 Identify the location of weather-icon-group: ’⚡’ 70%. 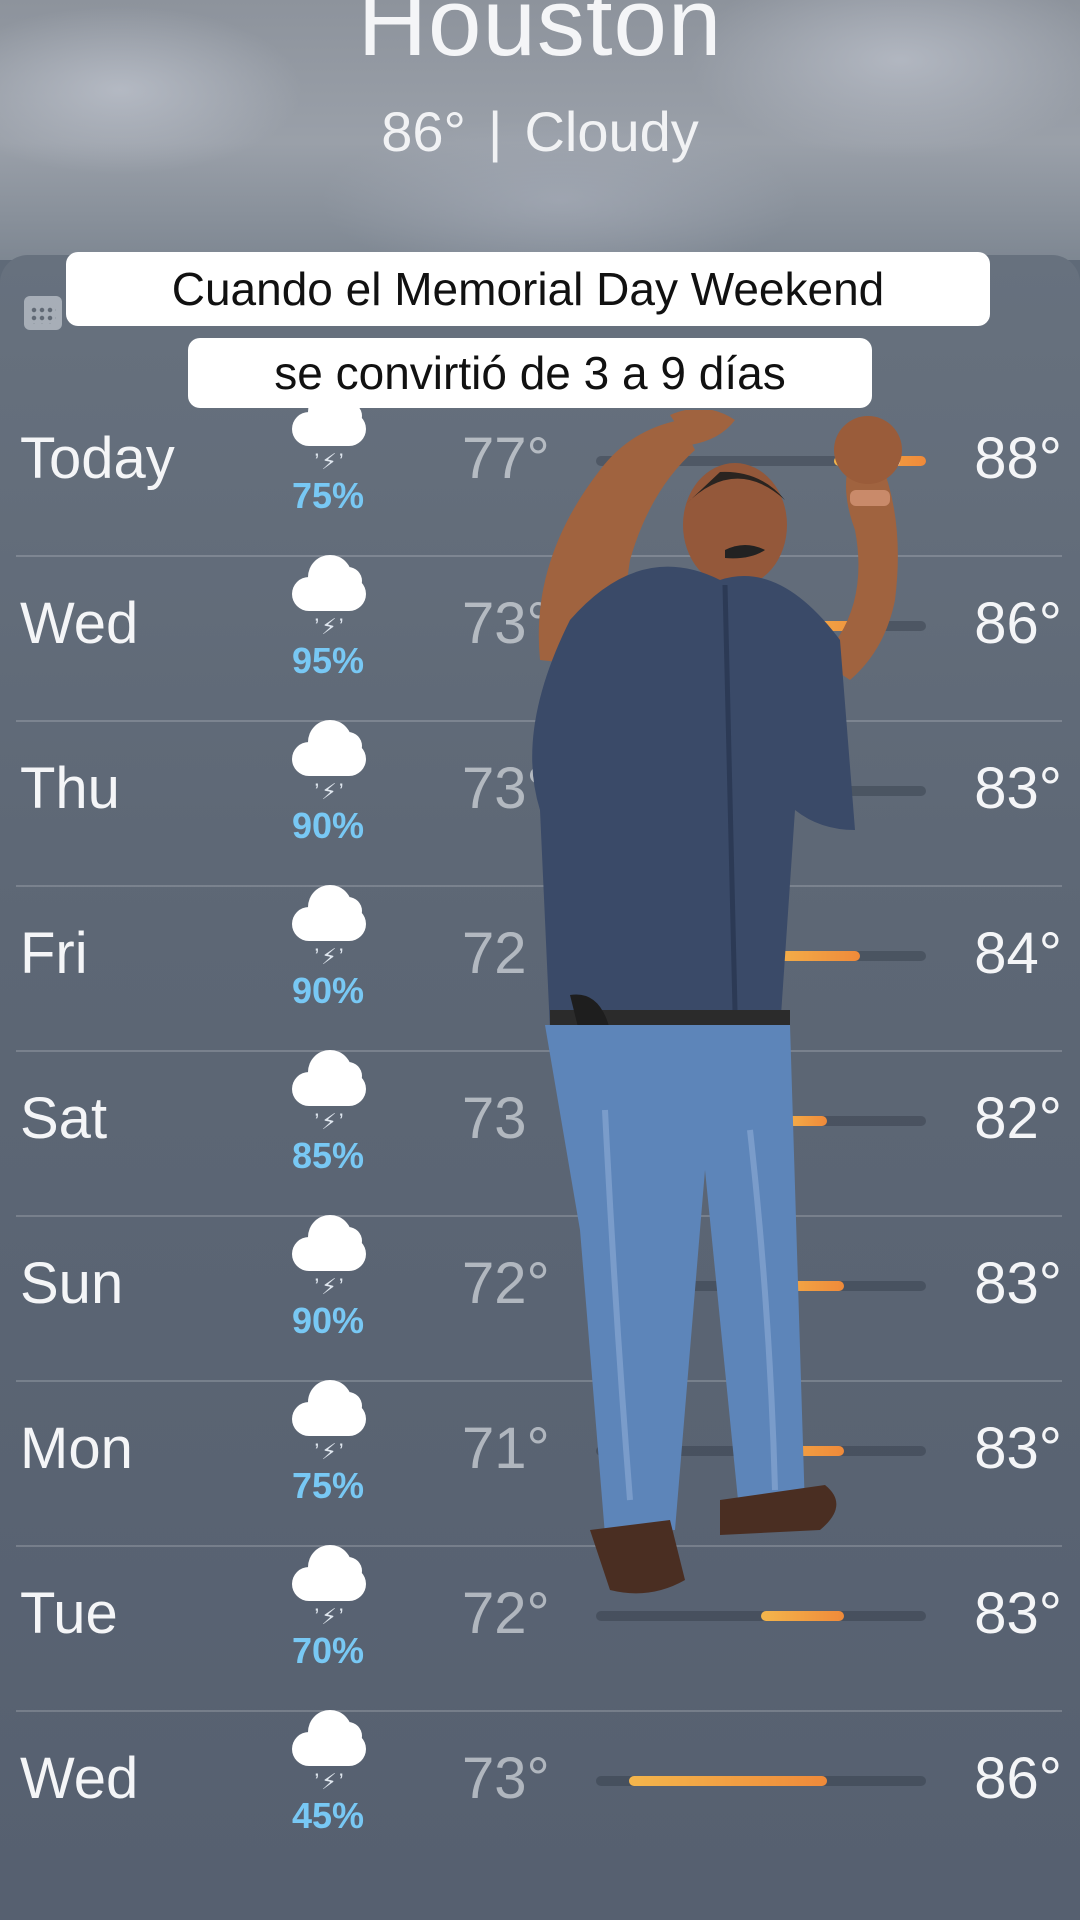
(328, 1614).